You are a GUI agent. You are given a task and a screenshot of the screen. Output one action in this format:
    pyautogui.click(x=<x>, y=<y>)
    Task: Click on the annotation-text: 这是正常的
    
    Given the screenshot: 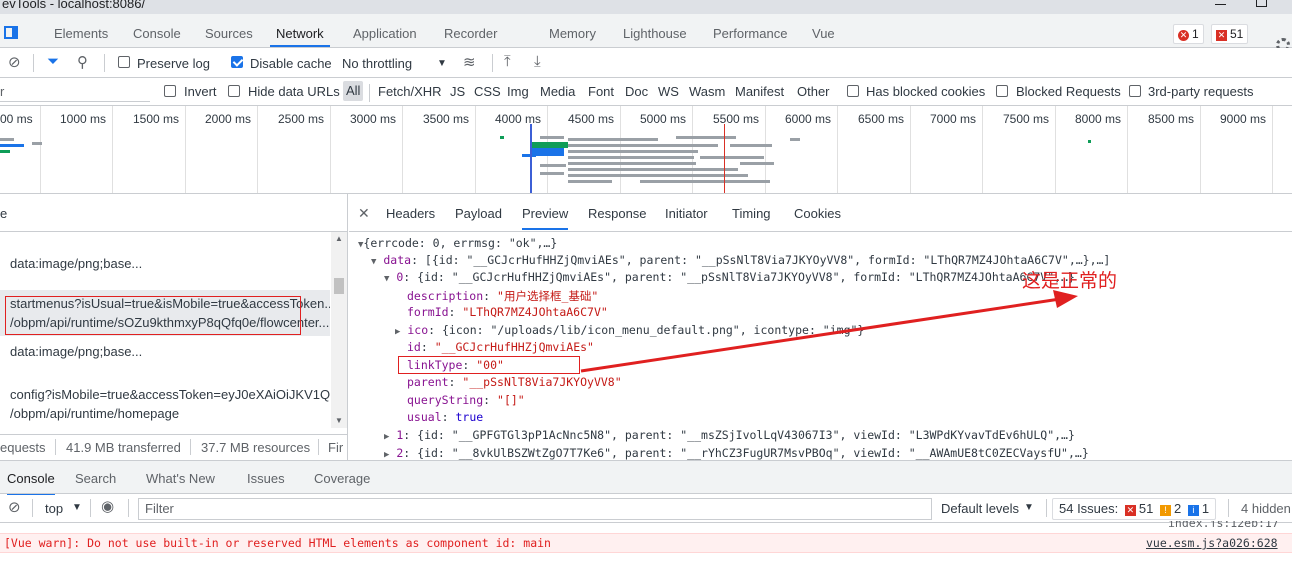 What is the action you would take?
    pyautogui.click(x=1070, y=281)
    